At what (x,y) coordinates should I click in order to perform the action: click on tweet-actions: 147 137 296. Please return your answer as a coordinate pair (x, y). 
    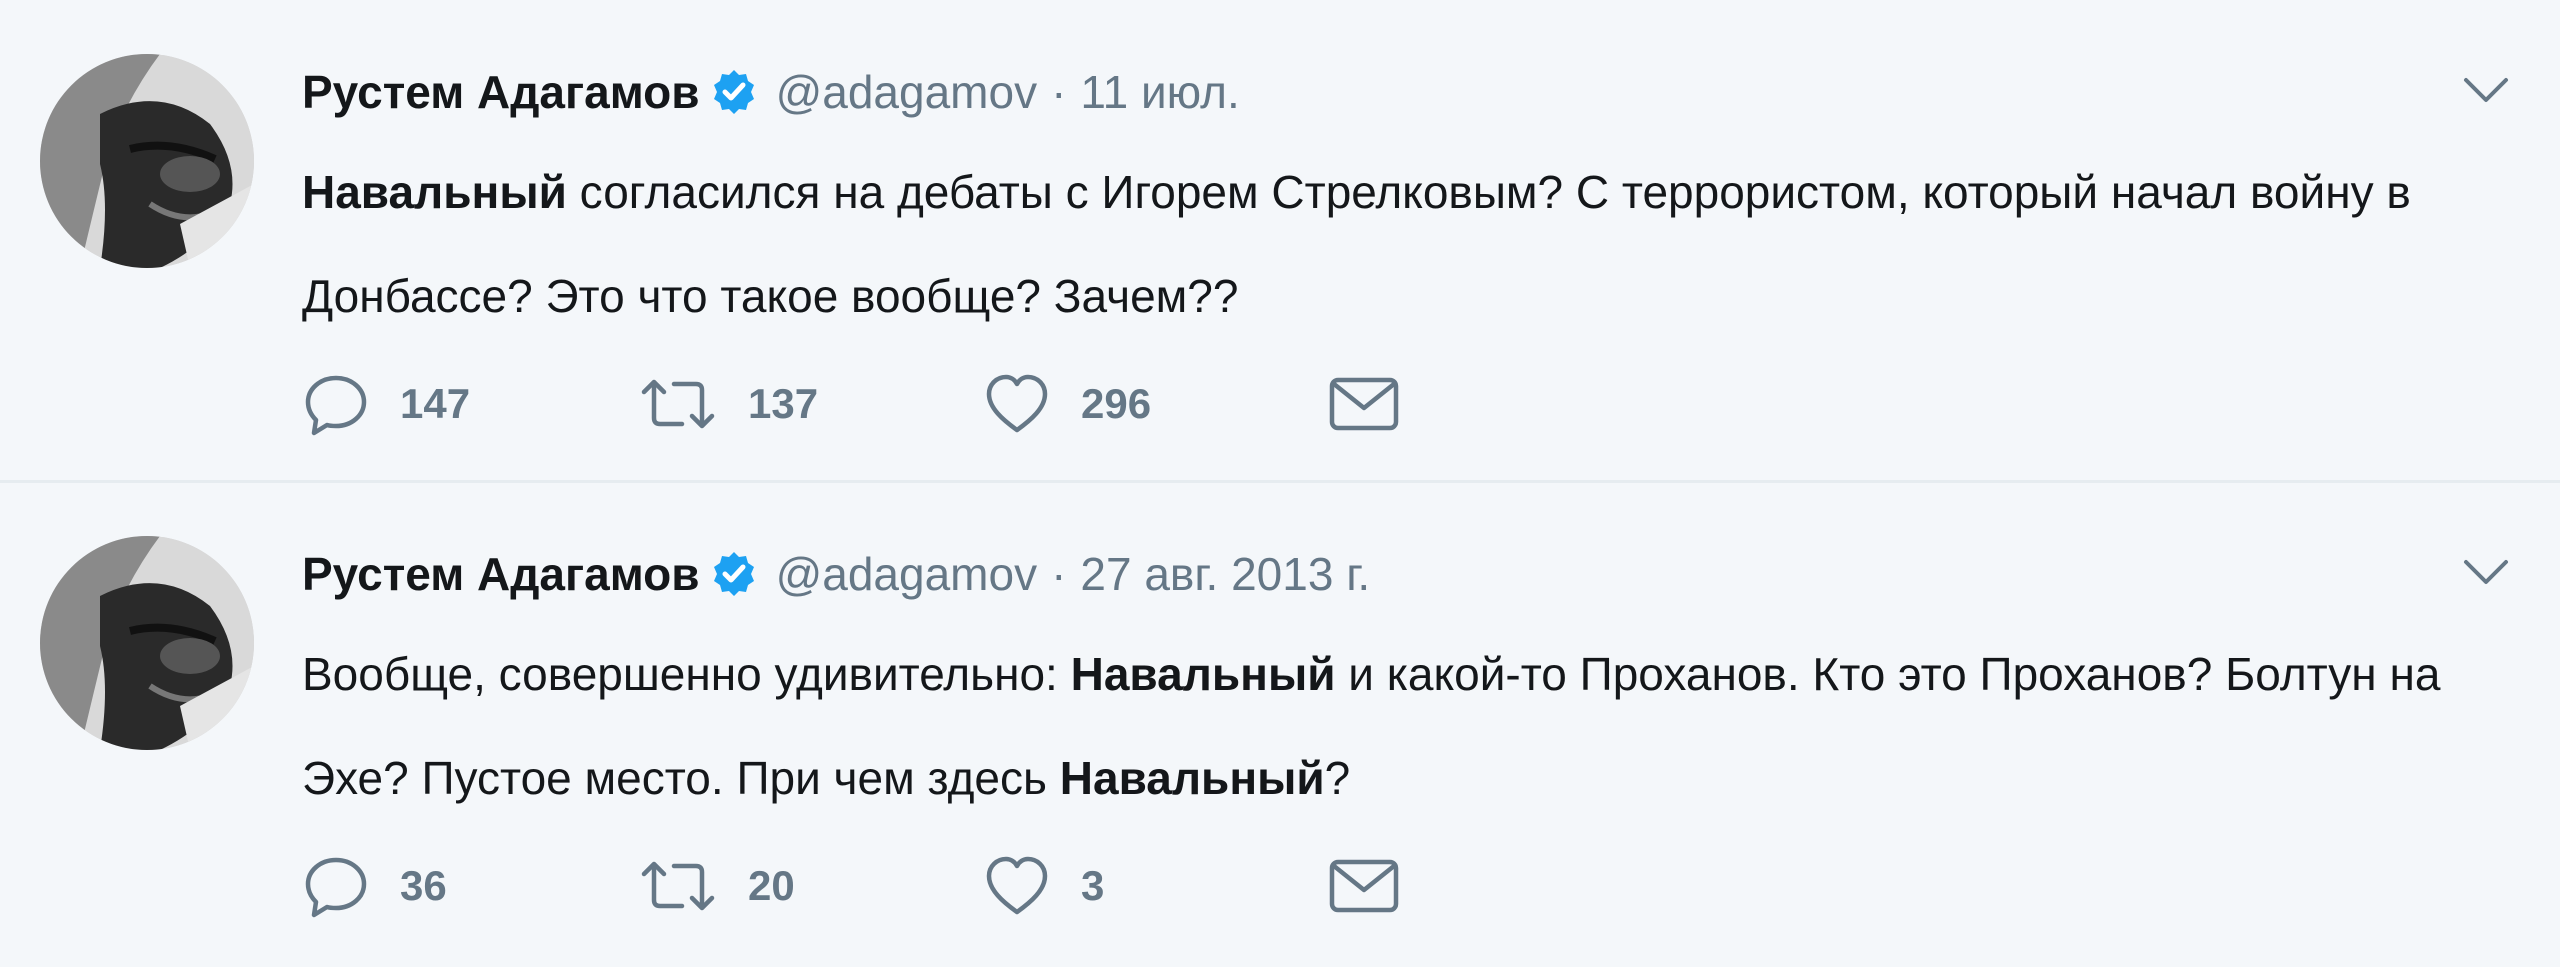
    Looking at the image, I should click on (851, 404).